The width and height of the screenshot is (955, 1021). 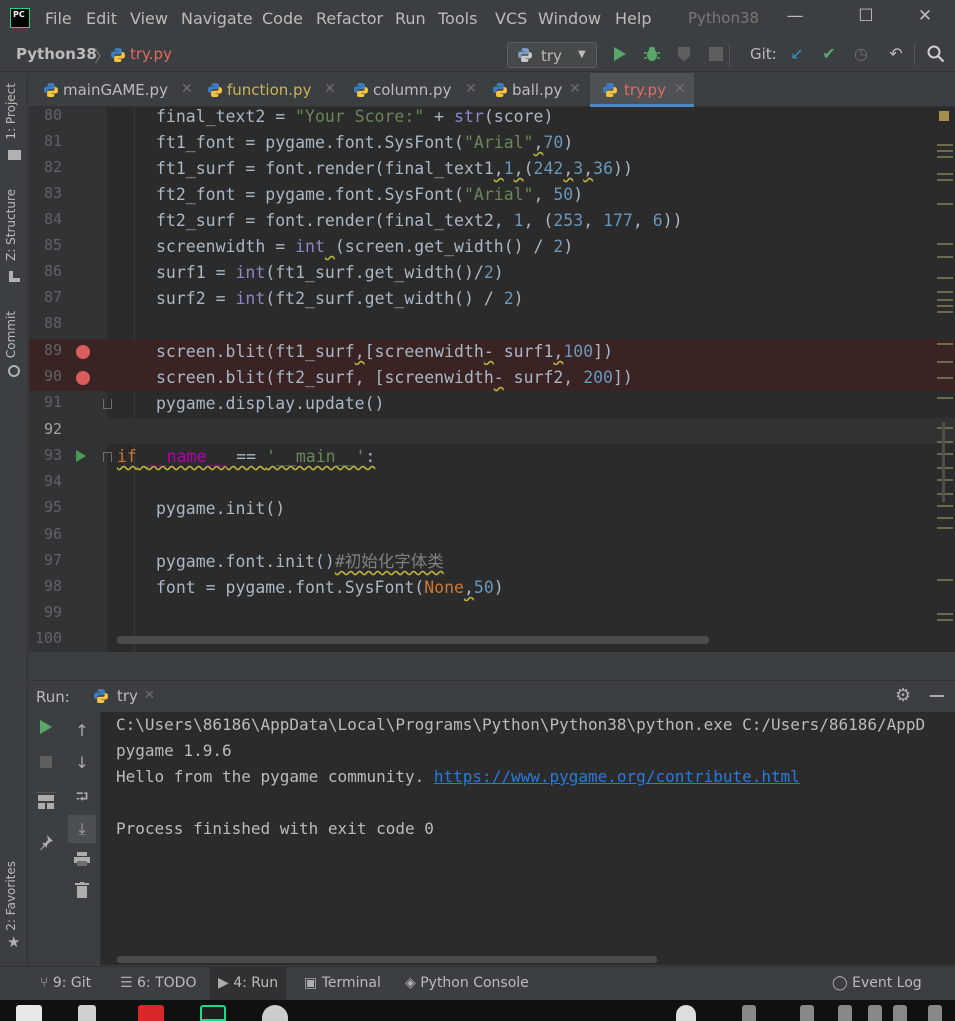 I want to click on print-button, so click(x=82, y=861).